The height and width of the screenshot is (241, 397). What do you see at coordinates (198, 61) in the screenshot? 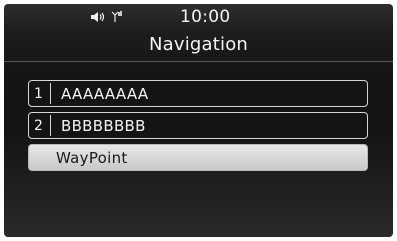
I see `title-divider` at bounding box center [198, 61].